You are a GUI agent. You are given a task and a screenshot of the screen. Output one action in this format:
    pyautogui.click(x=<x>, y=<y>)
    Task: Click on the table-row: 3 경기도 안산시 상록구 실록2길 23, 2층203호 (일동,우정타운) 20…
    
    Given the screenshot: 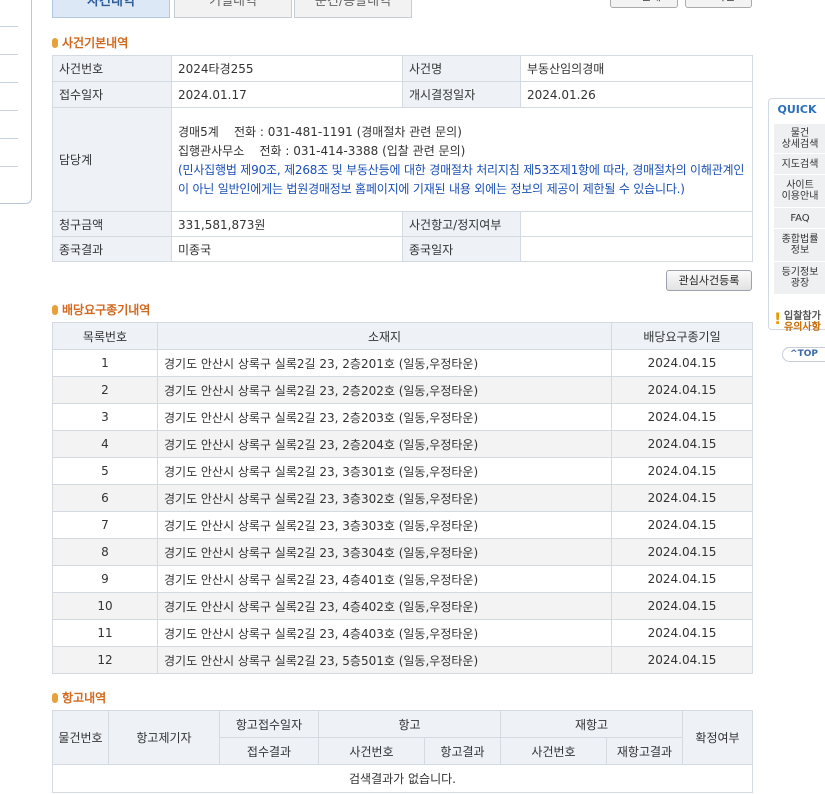 What is the action you would take?
    pyautogui.click(x=402, y=417)
    